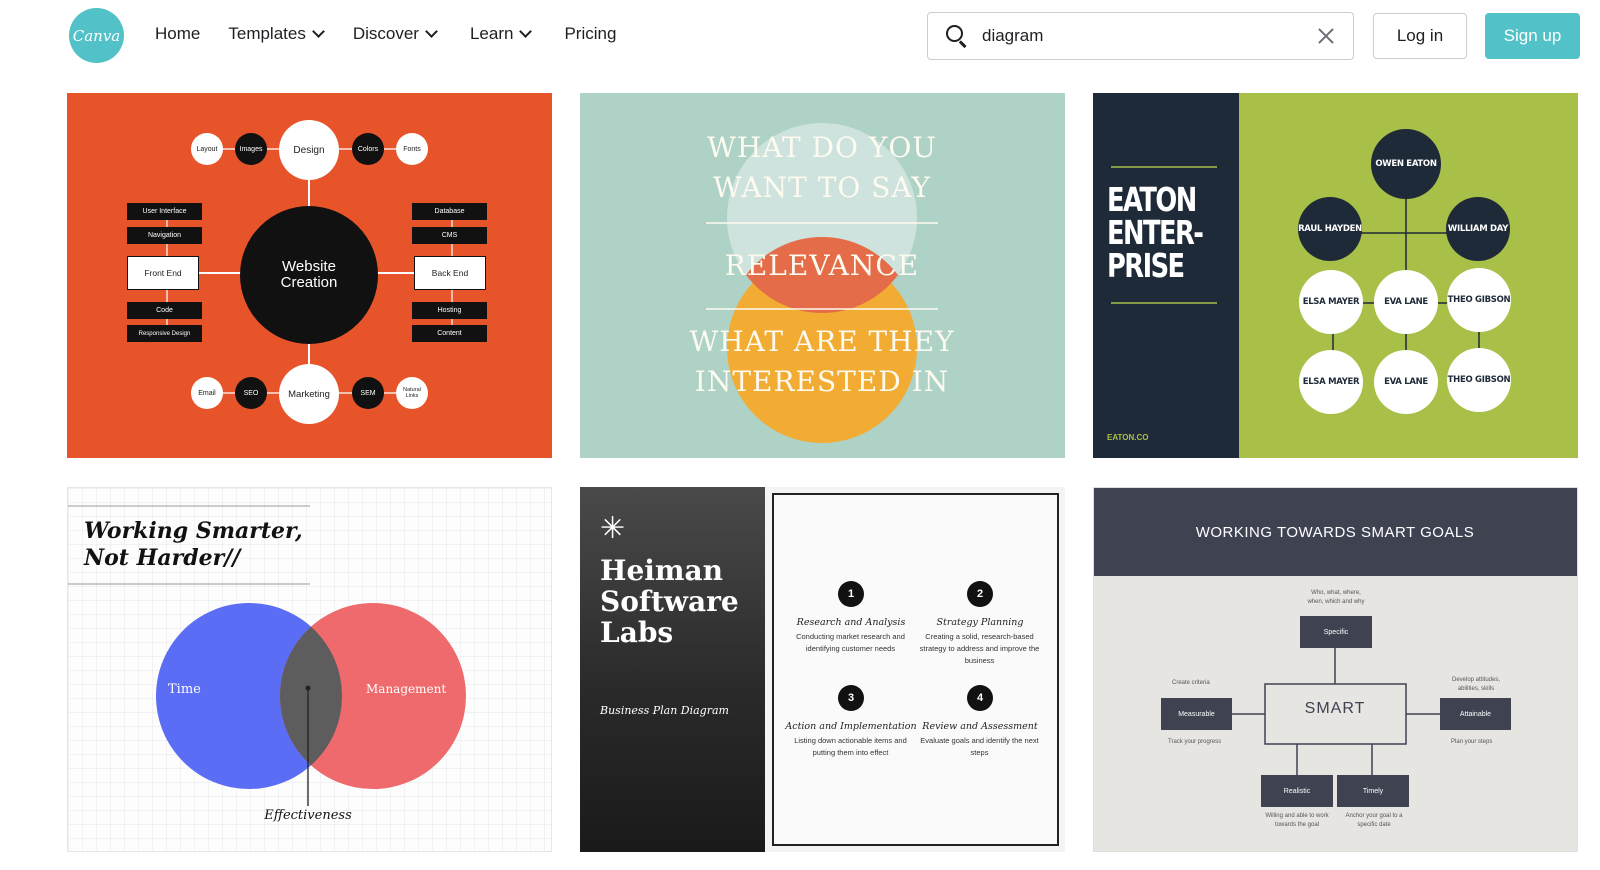  Describe the element at coordinates (1326, 36) in the screenshot. I see `clear-search-icon` at that location.